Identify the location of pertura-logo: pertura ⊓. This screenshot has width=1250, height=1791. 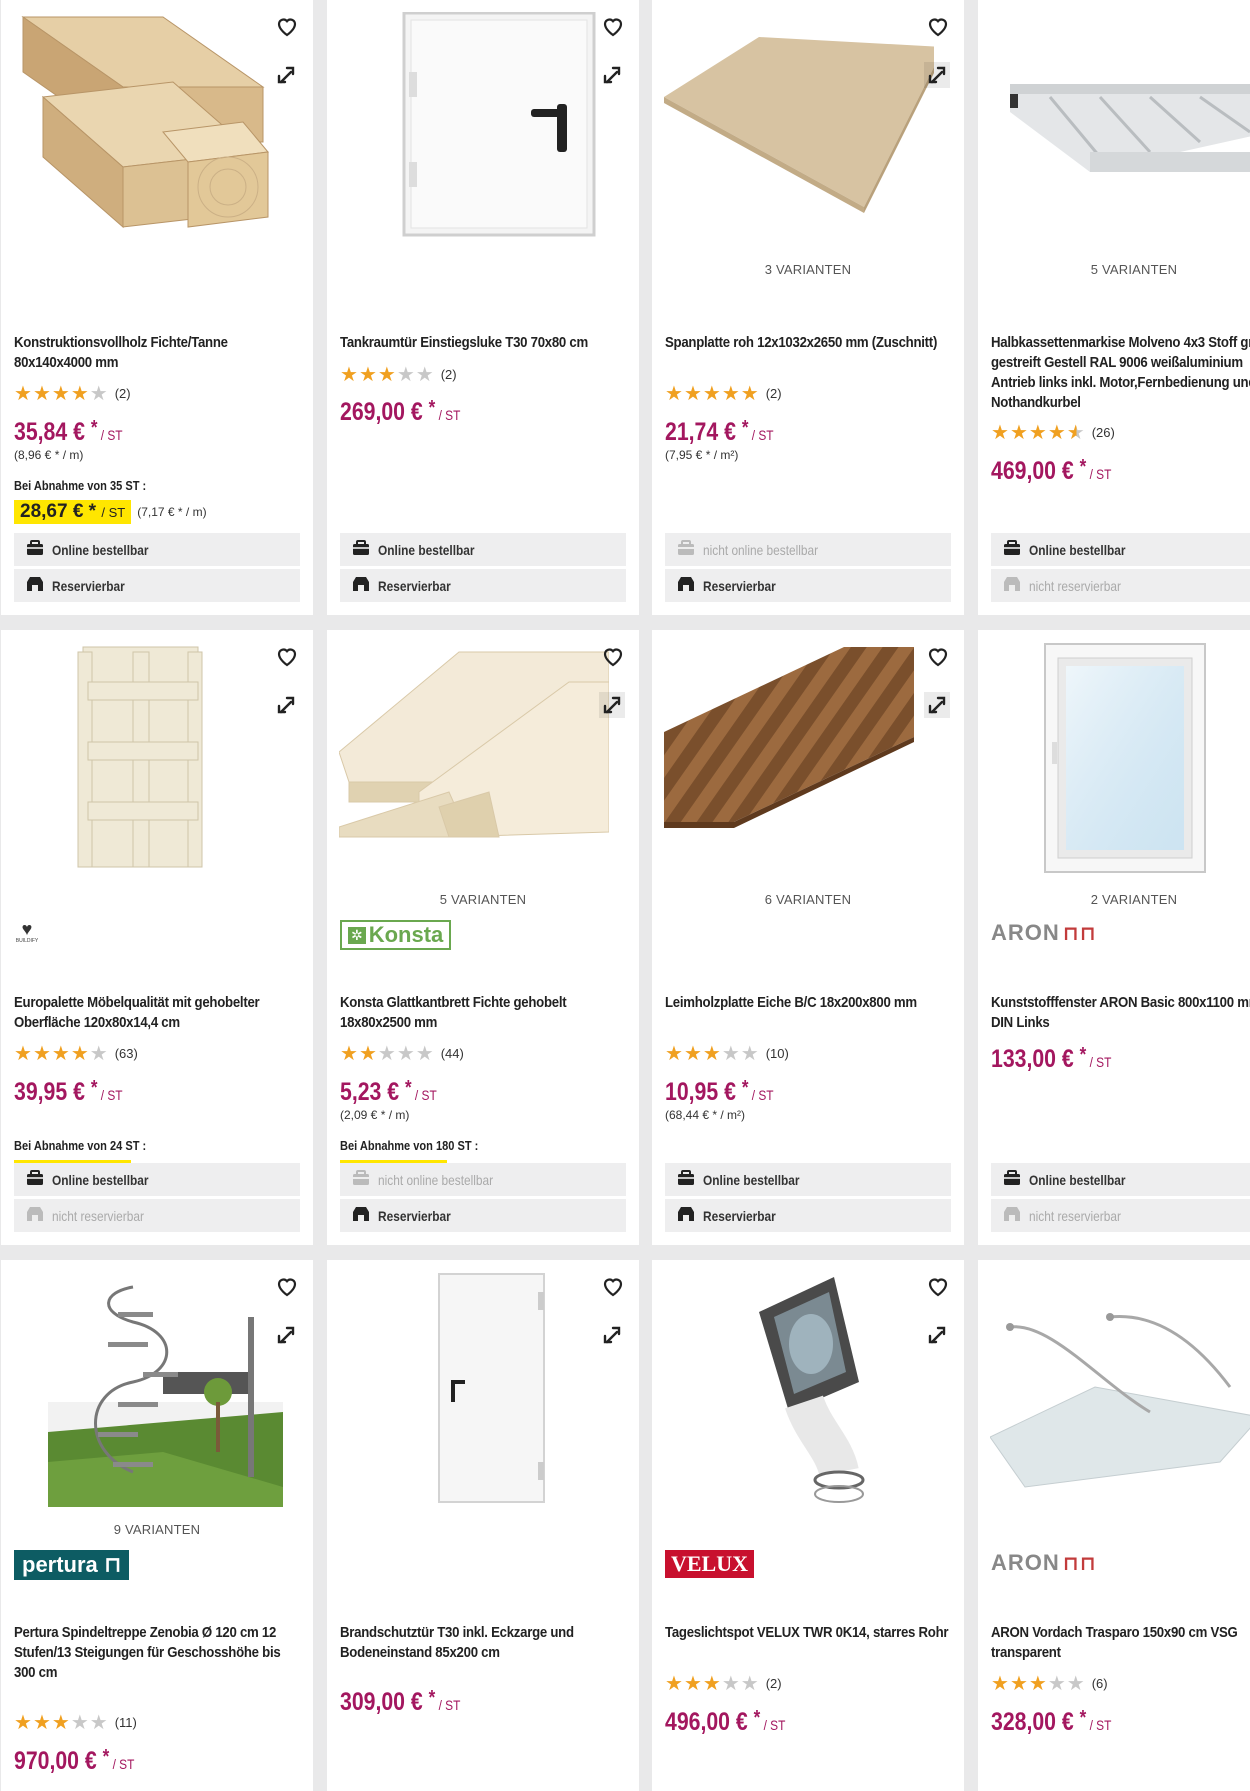
(72, 1565).